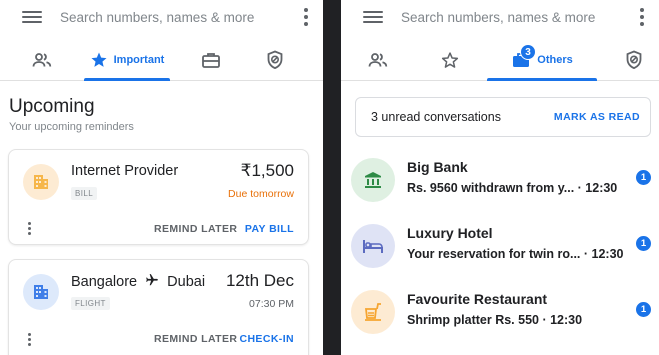  I want to click on unread-banner: 3 unread conversations MARK AS READ, so click(503, 117).